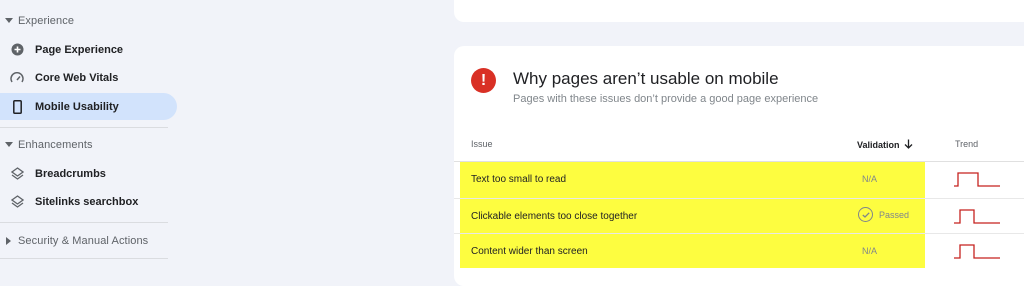 Image resolution: width=1024 pixels, height=286 pixels. Describe the element at coordinates (17, 106) in the screenshot. I see `phone-icon` at that location.